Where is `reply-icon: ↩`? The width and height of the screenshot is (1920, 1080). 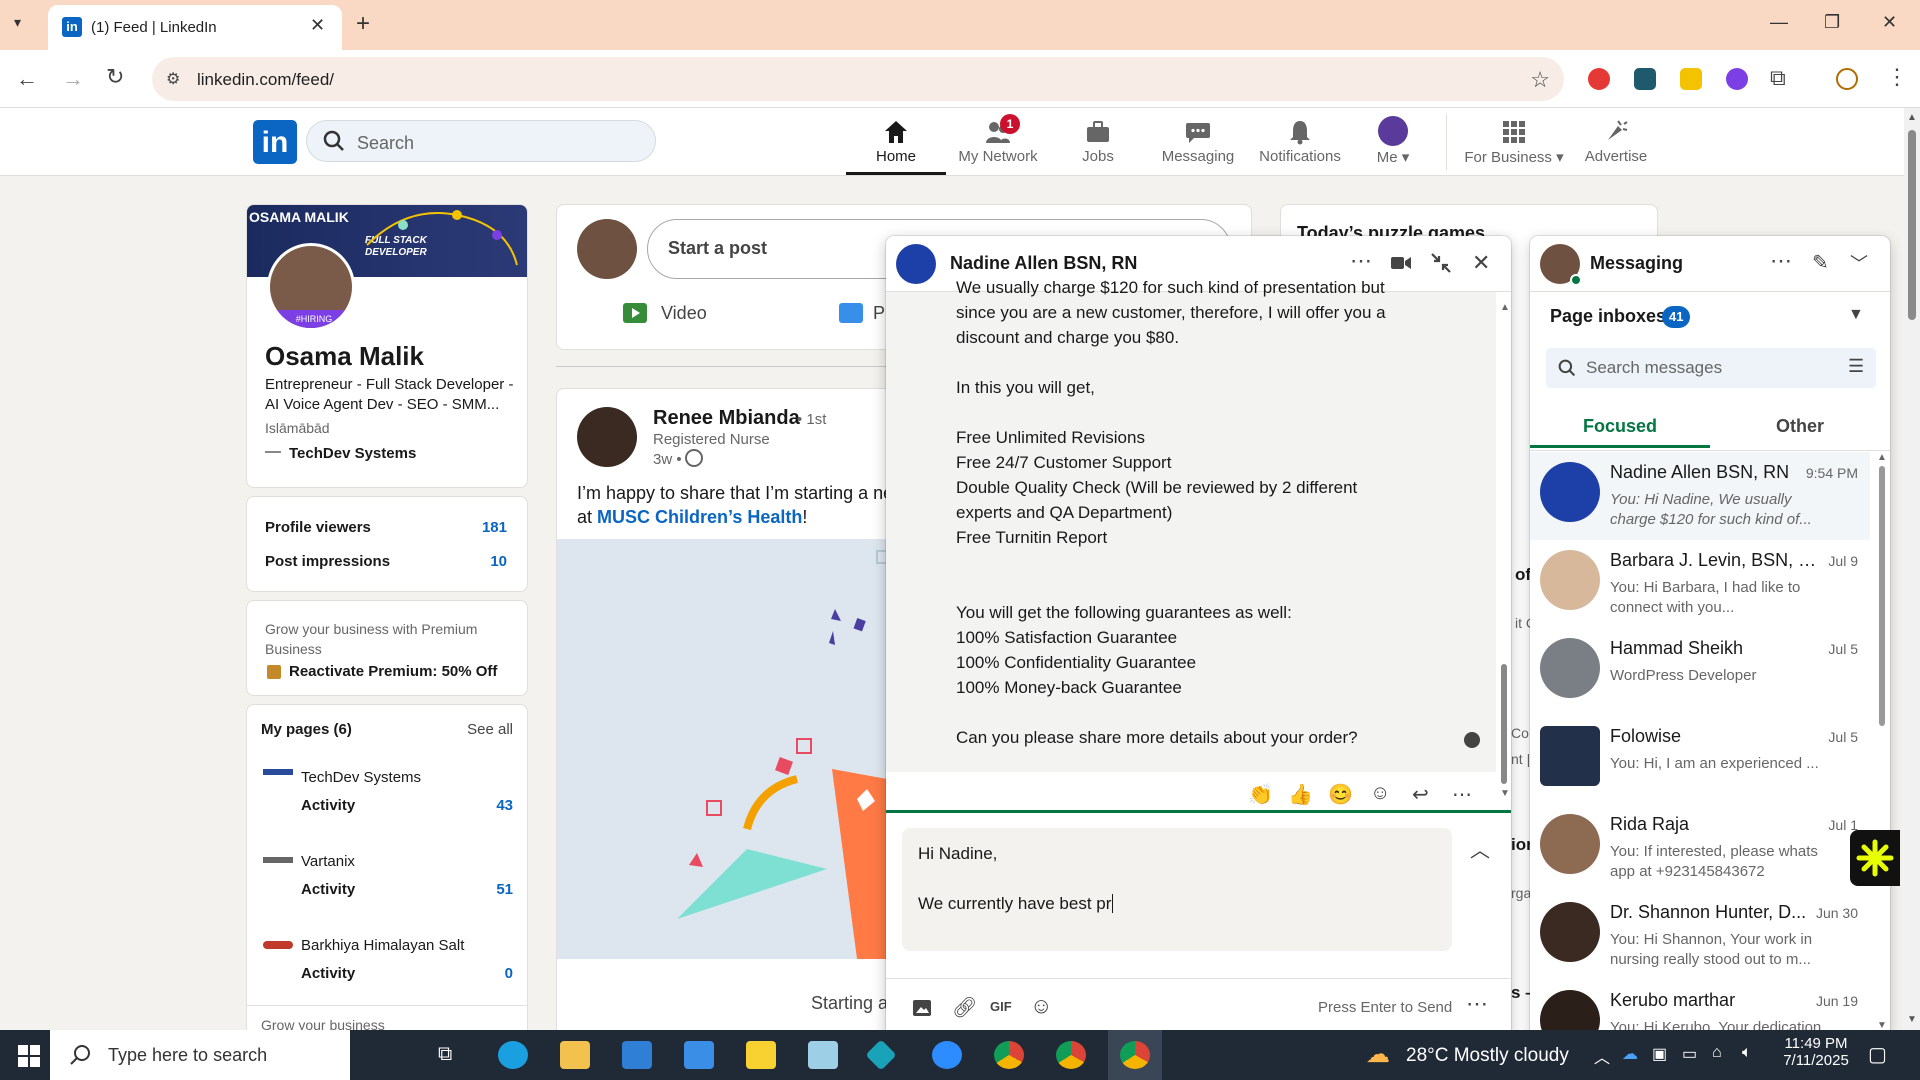
reply-icon: ↩ is located at coordinates (1420, 794).